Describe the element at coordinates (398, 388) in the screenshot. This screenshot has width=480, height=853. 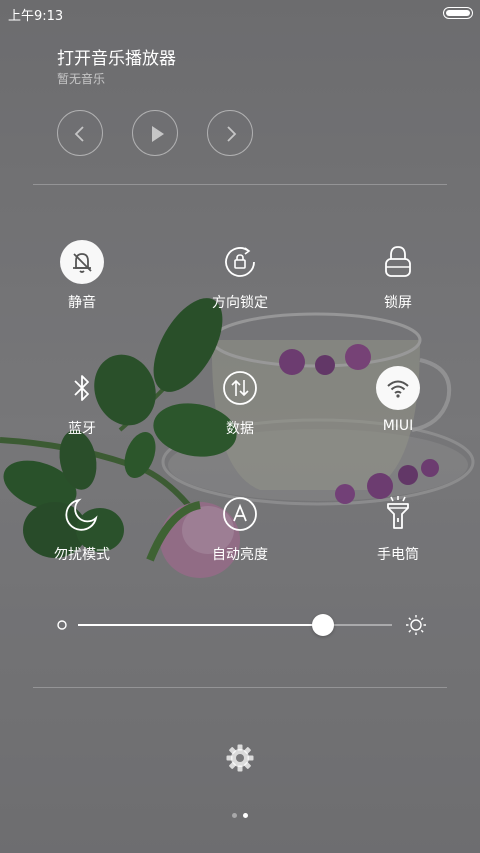
I see `wifi-icon` at that location.